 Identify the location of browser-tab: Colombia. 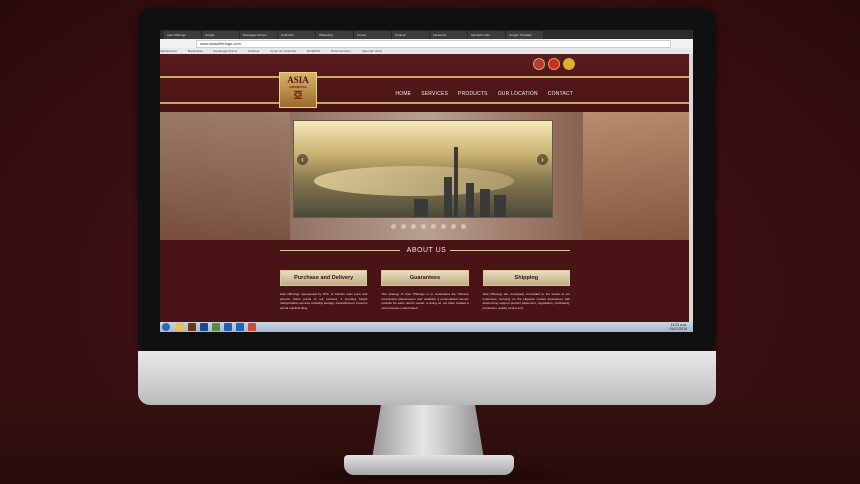
(296, 35).